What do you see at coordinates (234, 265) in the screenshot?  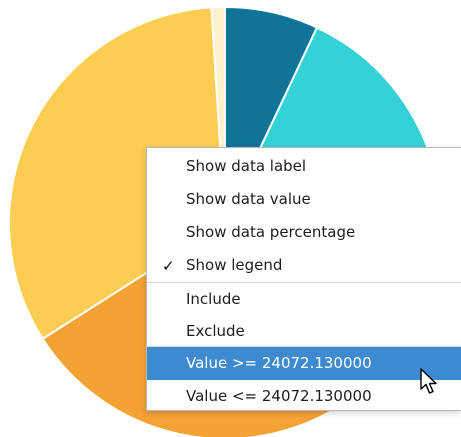 I see `menu-item-label: Show legend` at bounding box center [234, 265].